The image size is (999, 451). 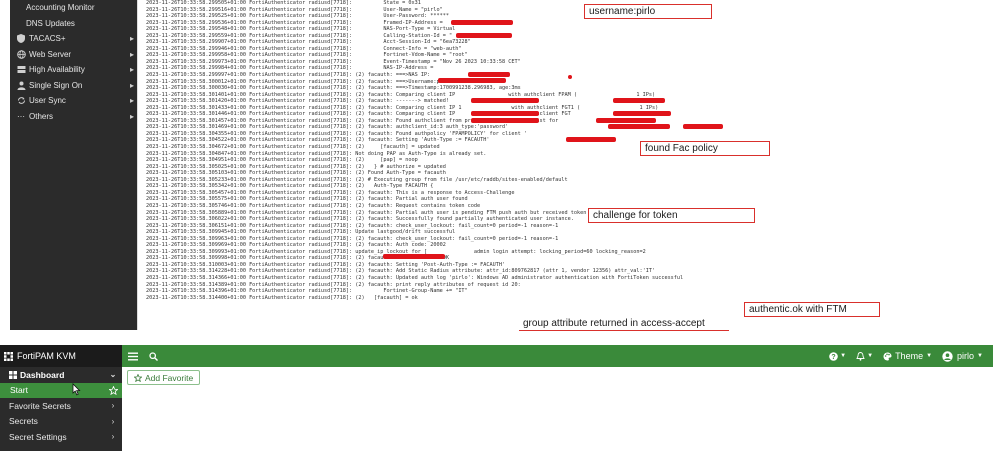 What do you see at coordinates (21, 101) in the screenshot?
I see `sync-icon` at bounding box center [21, 101].